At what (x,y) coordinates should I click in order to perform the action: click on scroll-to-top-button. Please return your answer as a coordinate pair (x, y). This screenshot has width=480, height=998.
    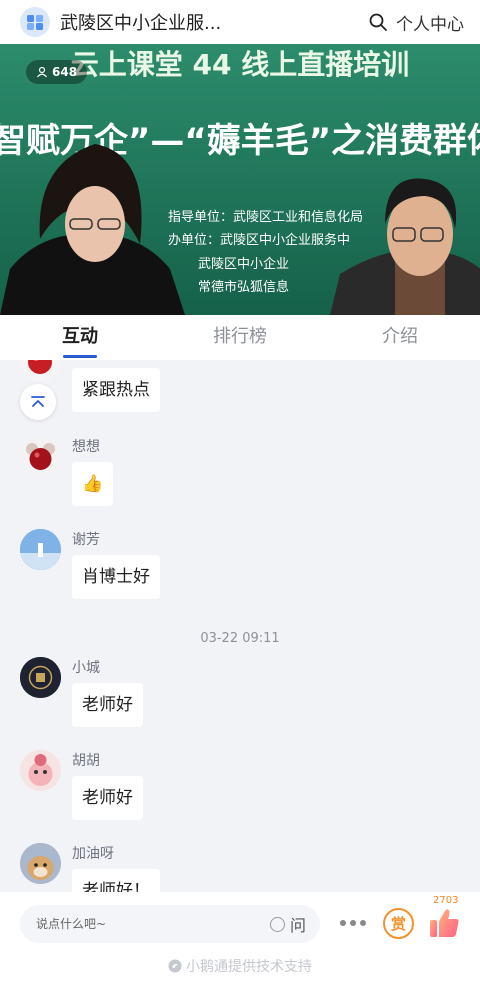
    Looking at the image, I should click on (38, 402).